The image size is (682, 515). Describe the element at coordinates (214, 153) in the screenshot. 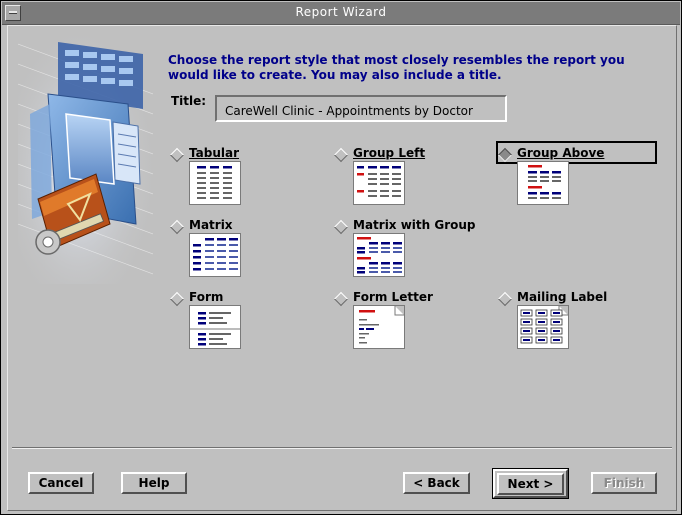

I see `option-label: Tabular` at that location.